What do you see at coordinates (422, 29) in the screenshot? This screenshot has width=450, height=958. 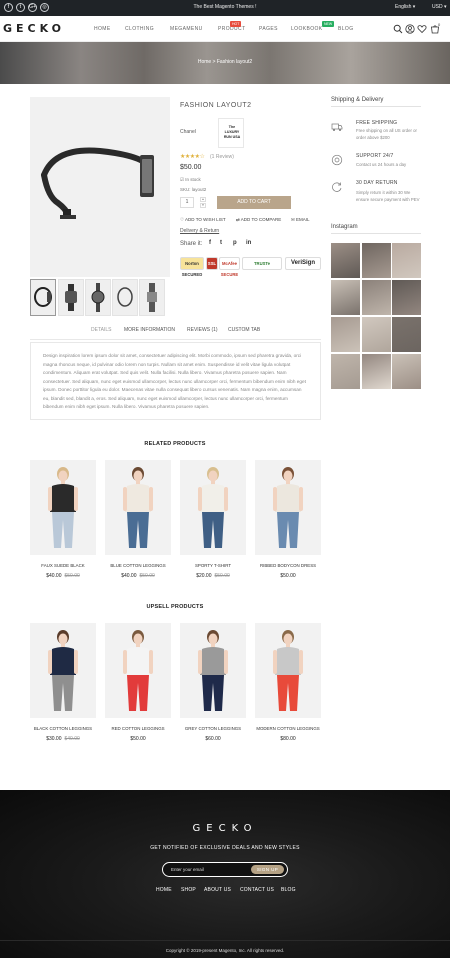 I see `wishlist-icon` at bounding box center [422, 29].